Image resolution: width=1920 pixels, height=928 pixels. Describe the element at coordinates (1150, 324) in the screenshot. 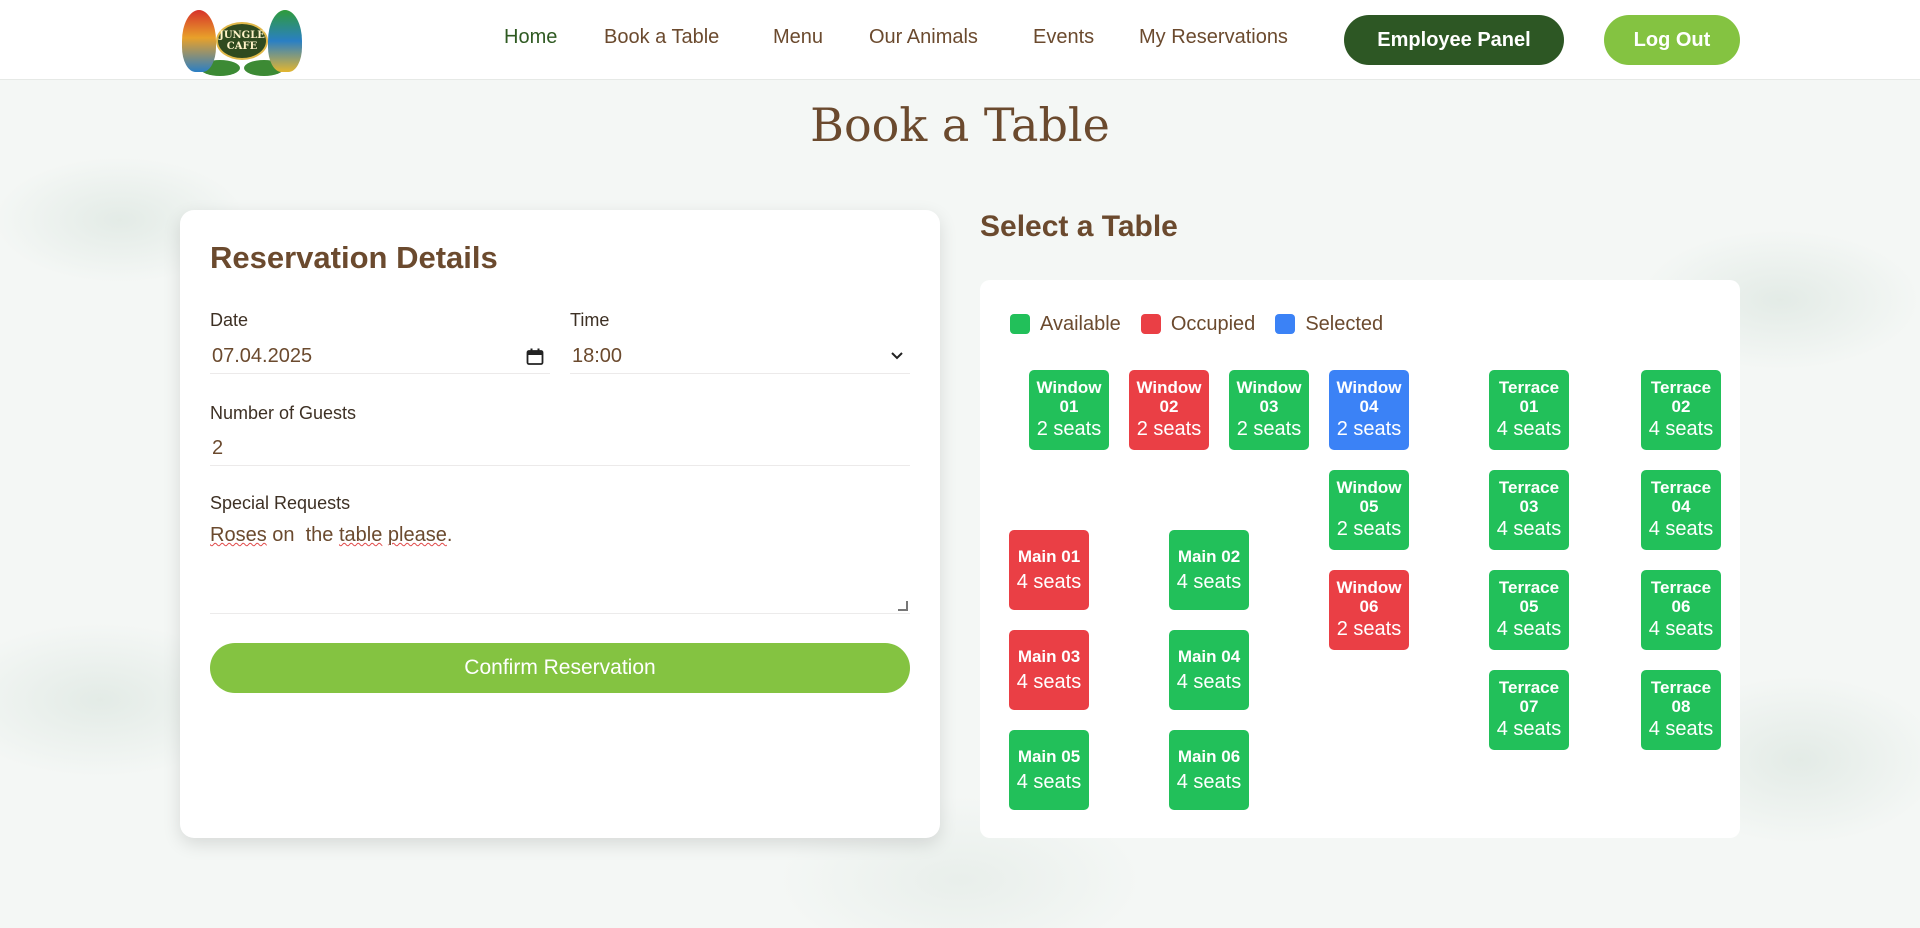

I see `occupied-swatch` at that location.